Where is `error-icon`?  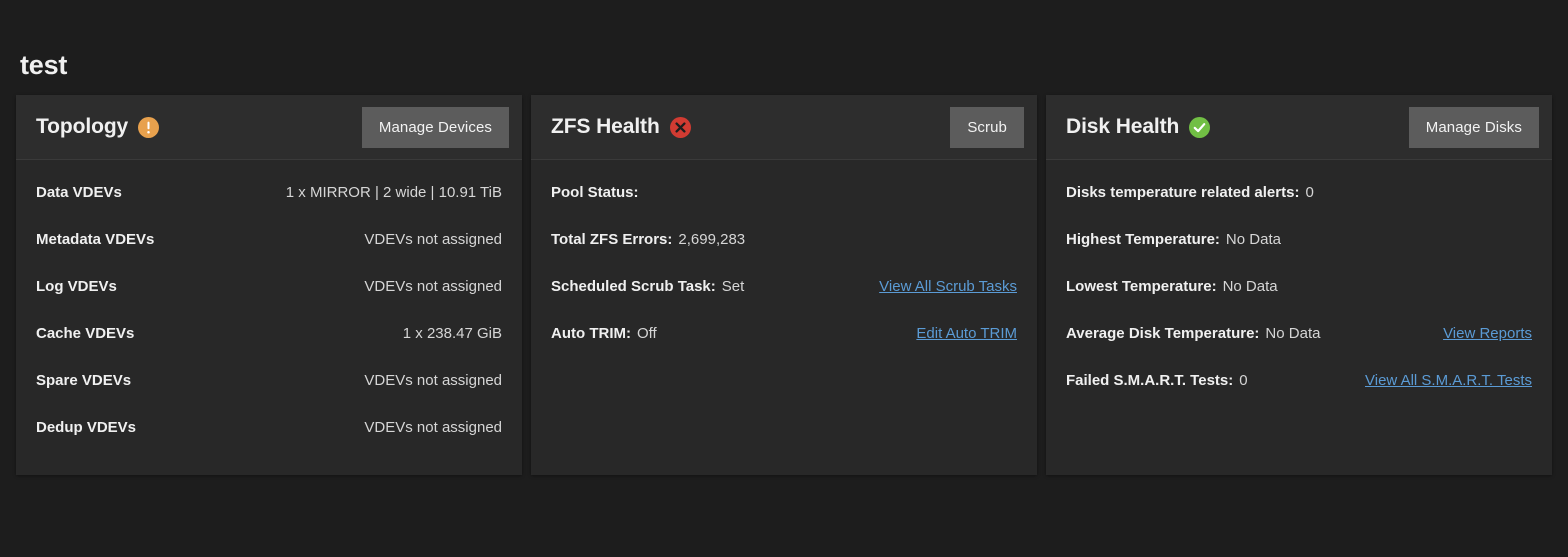
error-icon is located at coordinates (680, 127).